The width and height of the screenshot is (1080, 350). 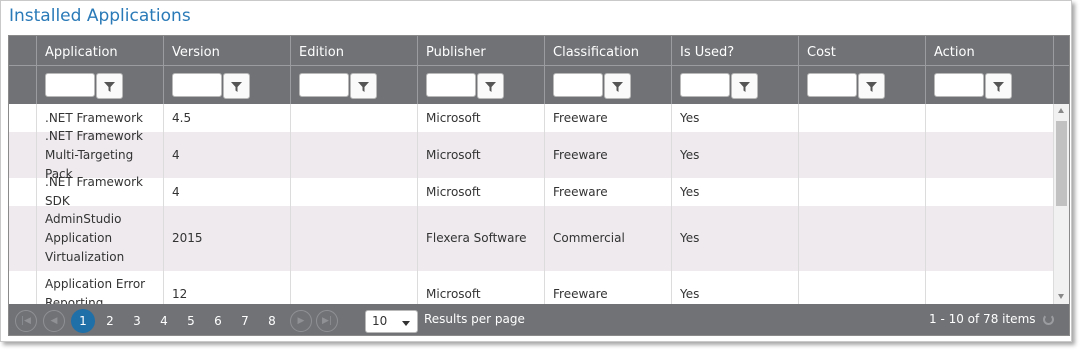 I want to click on column-label-version: Version, so click(x=196, y=52).